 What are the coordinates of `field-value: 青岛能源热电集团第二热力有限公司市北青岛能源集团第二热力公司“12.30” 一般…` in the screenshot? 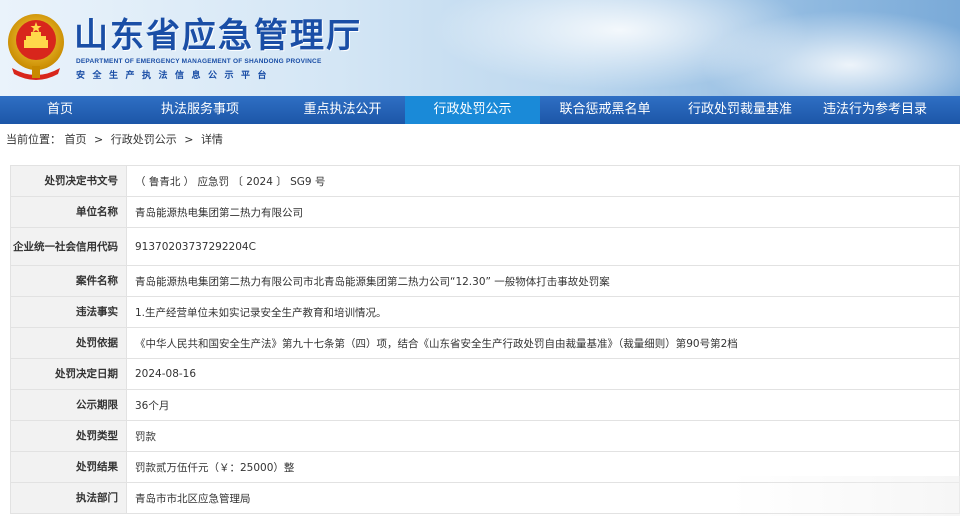 It's located at (543, 281).